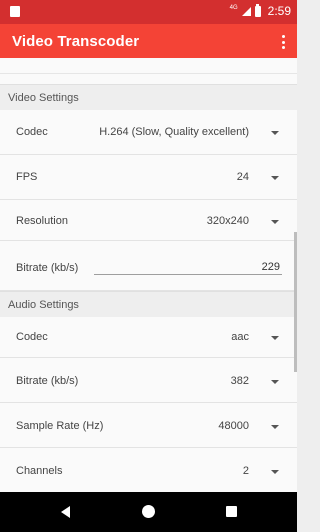  What do you see at coordinates (233, 426) in the screenshot?
I see `sample-rate-value: 48000` at bounding box center [233, 426].